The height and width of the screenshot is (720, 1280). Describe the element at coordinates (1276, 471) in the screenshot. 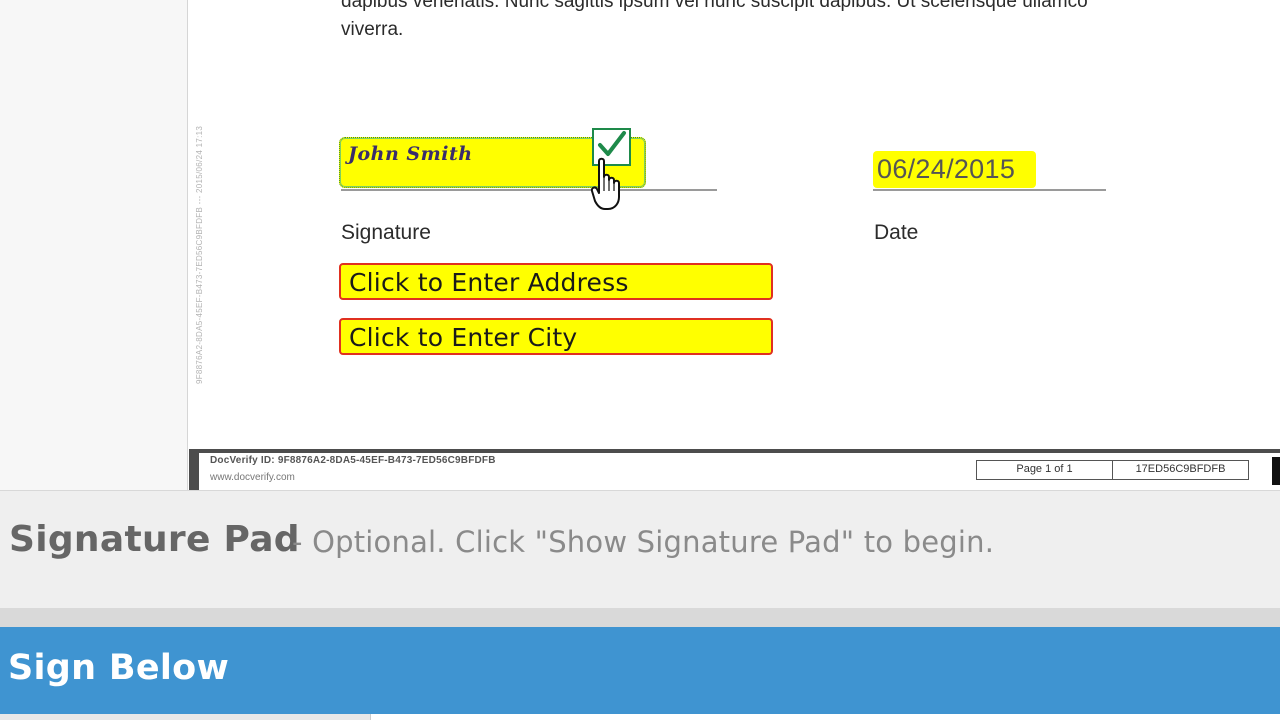

I see `footer-marker` at that location.